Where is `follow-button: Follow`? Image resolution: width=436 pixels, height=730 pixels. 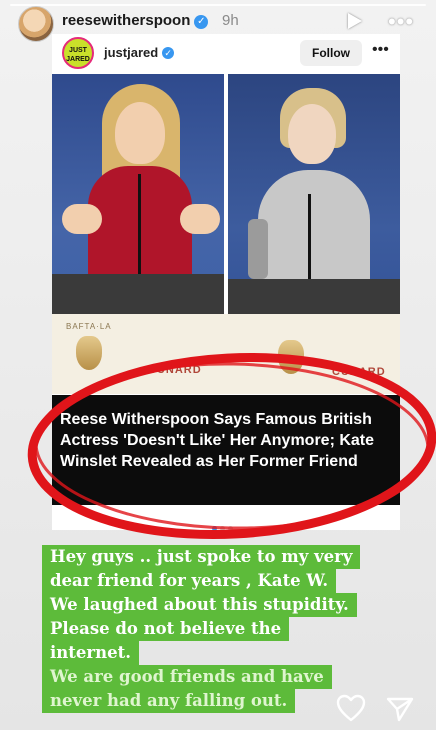
follow-button: Follow is located at coordinates (331, 53).